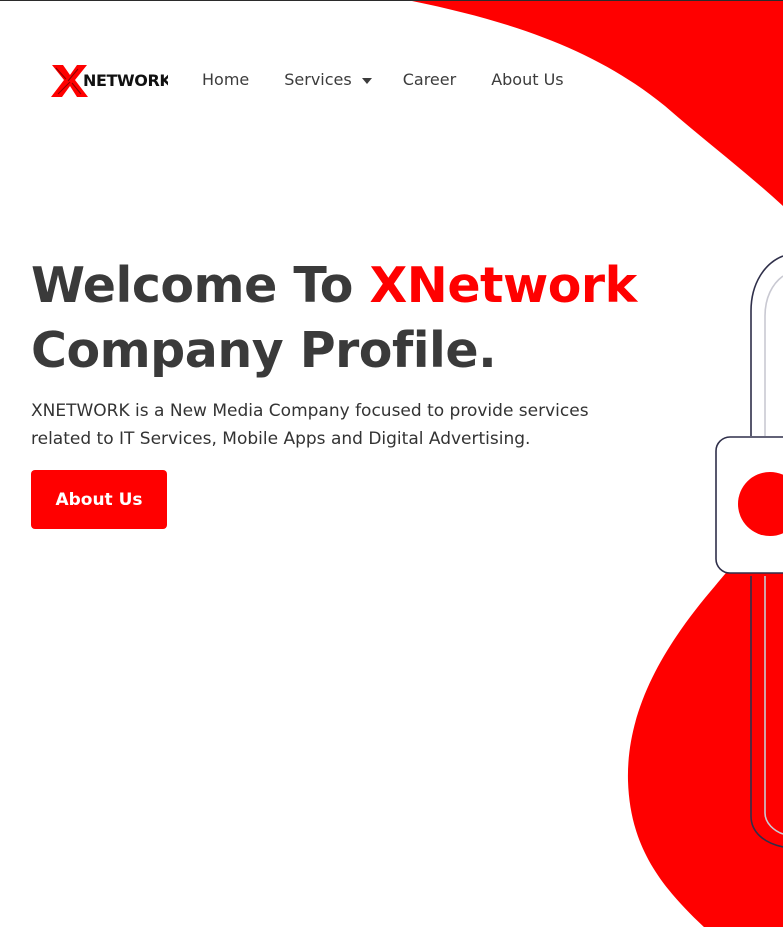 The image size is (783, 927). I want to click on nav-item-home: Home, so click(225, 80).